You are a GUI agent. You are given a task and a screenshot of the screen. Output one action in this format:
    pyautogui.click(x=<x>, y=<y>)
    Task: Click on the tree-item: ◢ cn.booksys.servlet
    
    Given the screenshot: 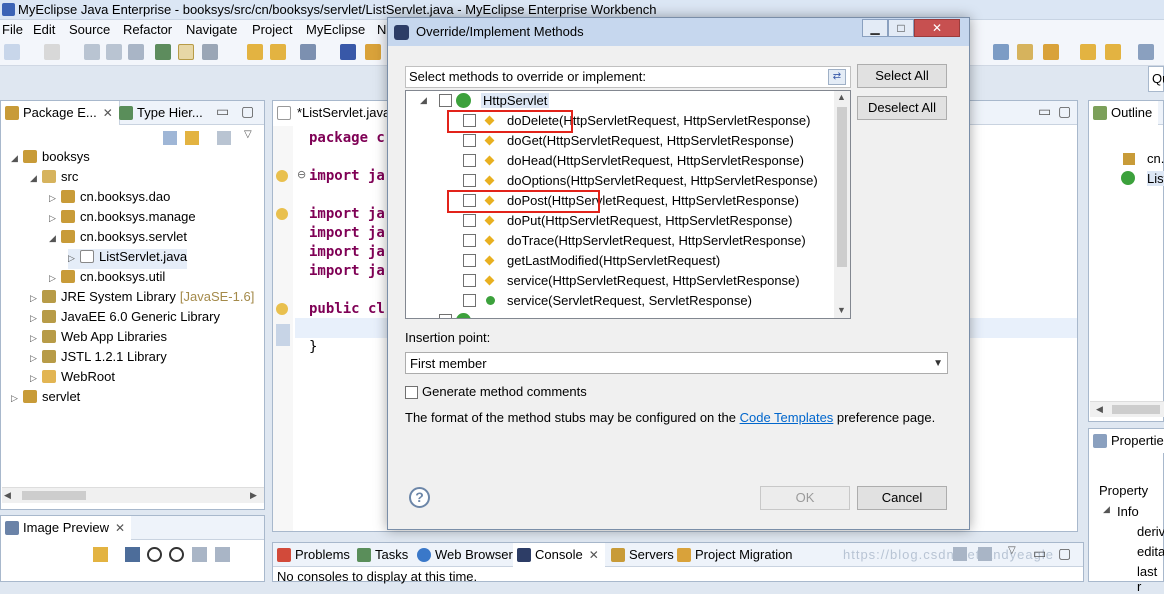 What is the action you would take?
    pyautogui.click(x=118, y=239)
    